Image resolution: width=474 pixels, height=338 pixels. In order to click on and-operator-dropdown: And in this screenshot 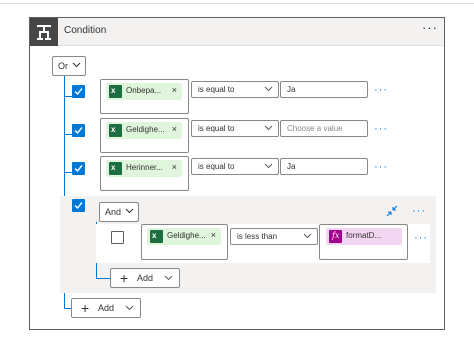, I will do `click(119, 212)`.